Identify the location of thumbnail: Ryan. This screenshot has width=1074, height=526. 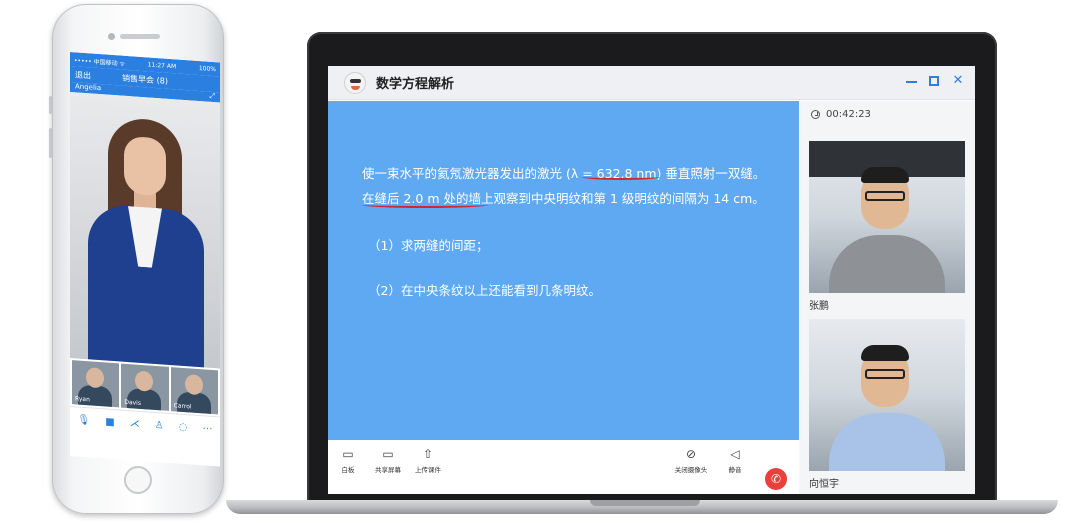
(96, 384).